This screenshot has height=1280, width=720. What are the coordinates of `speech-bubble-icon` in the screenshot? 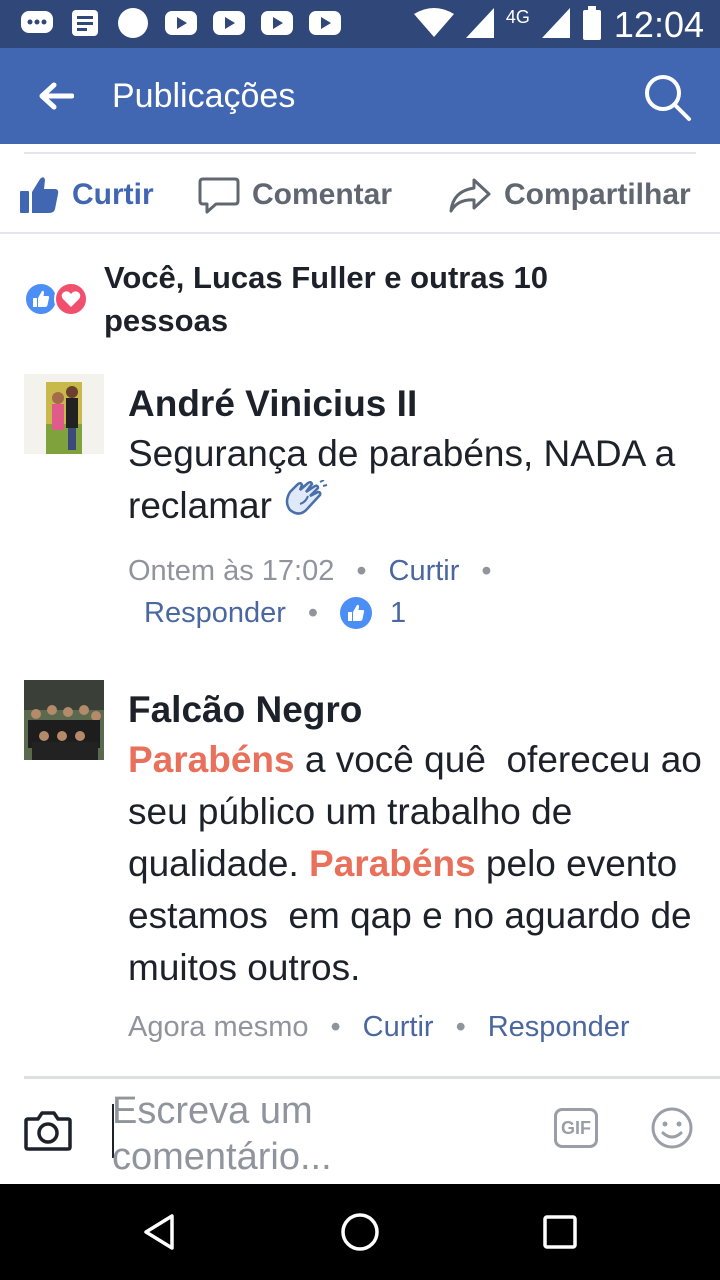 It's located at (219, 195).